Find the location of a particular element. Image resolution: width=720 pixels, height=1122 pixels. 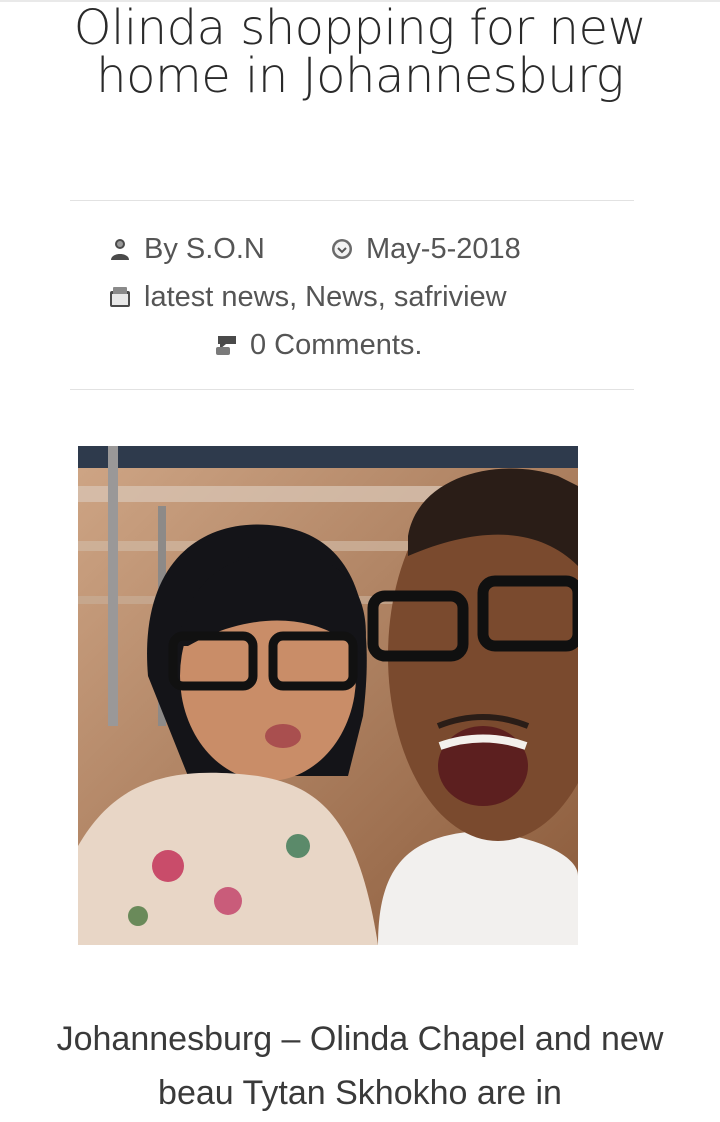

meta-divider is located at coordinates (352, 389).